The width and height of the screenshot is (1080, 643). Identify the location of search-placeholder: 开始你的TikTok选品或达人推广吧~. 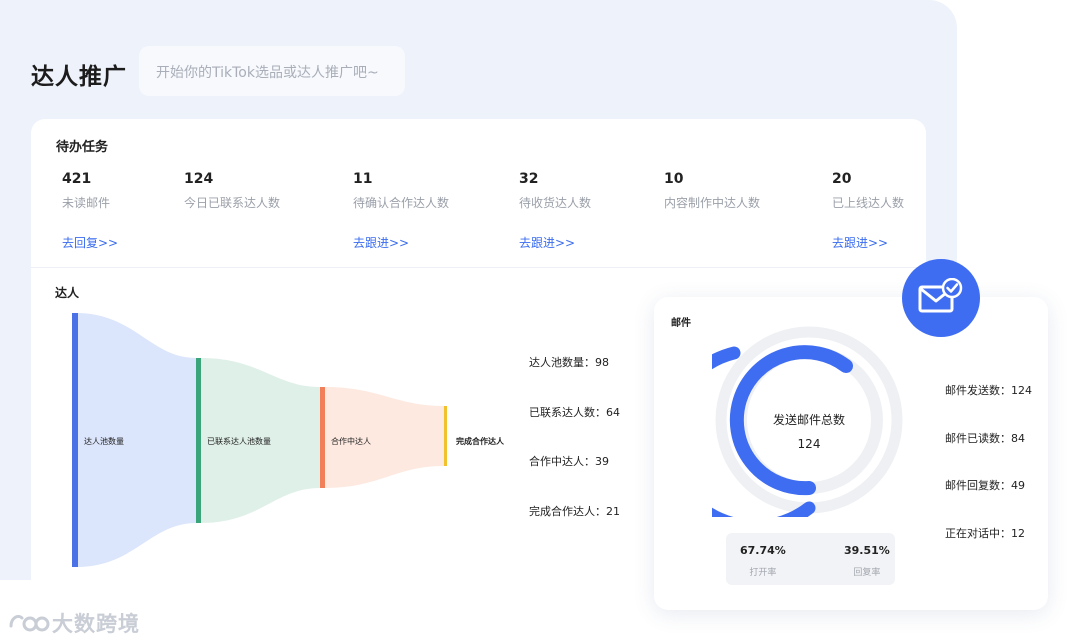
(267, 73).